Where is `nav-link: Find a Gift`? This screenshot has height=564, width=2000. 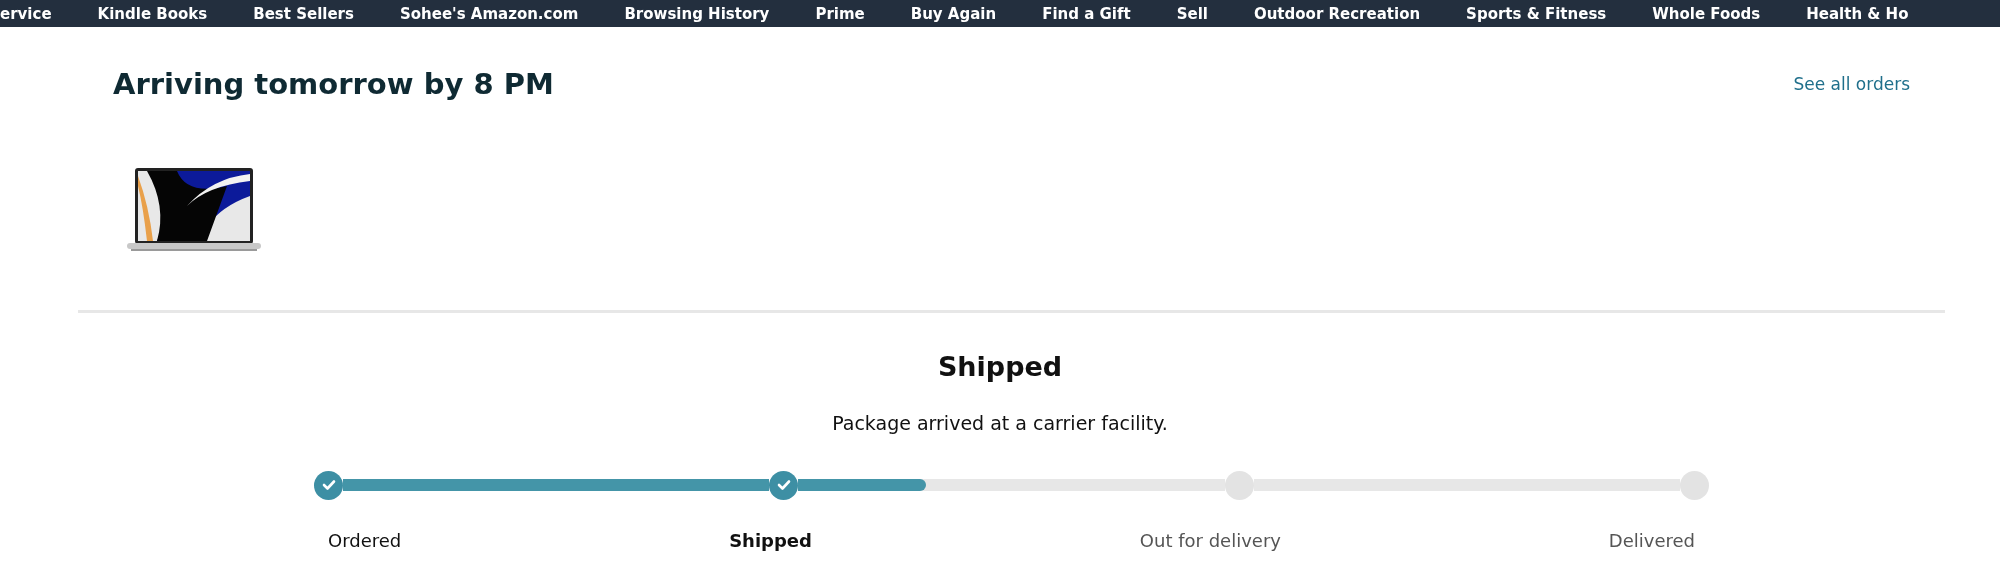
nav-link: Find a Gift is located at coordinates (1086, 13).